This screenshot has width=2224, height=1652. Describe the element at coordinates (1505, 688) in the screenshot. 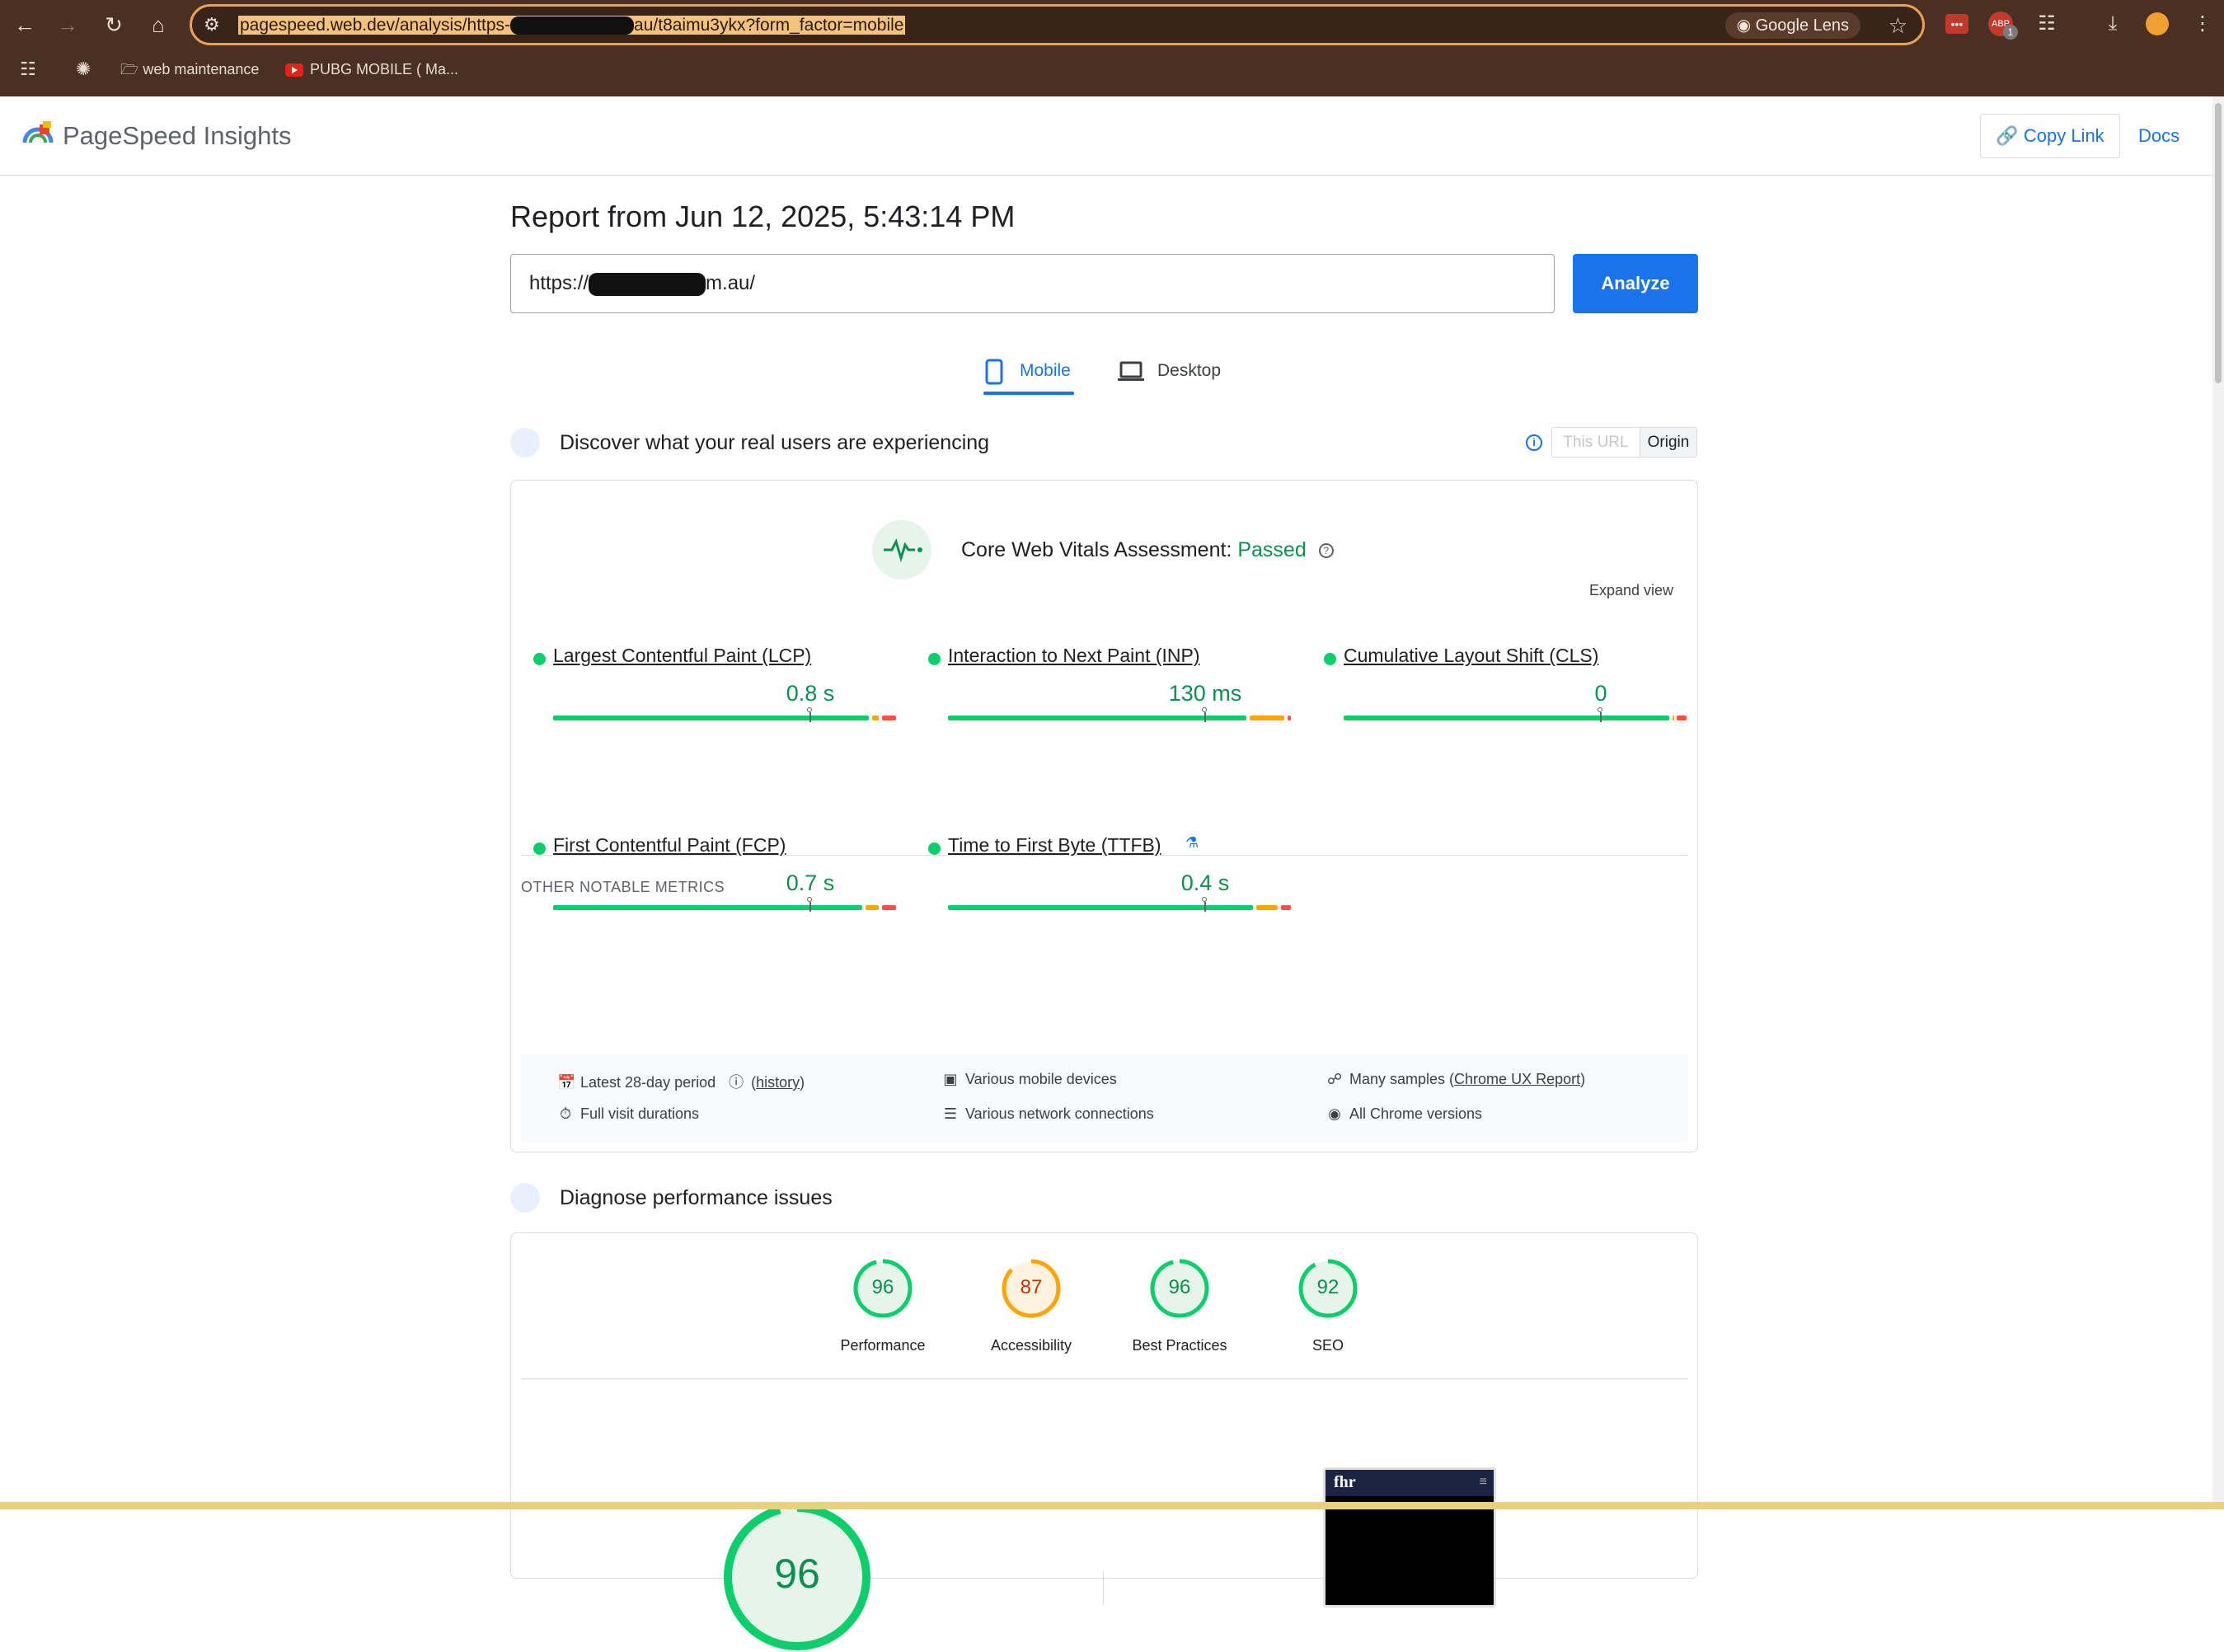

I see `metric-cls: Cumulative Layout Shift (CLS) 0` at that location.